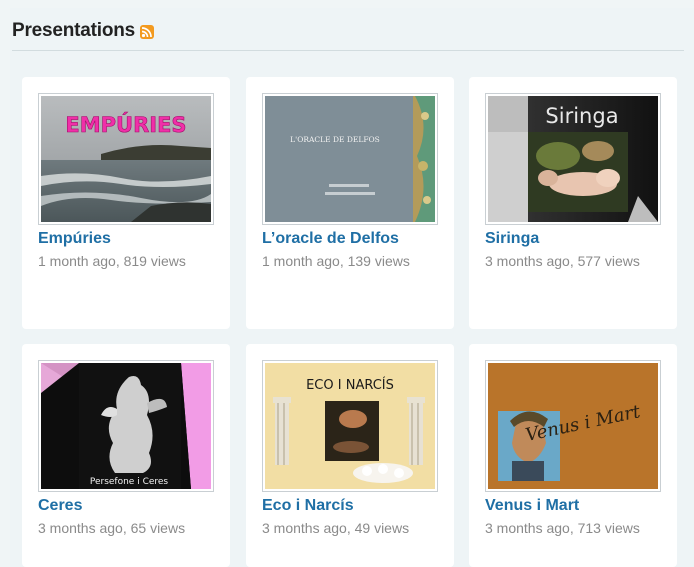 The height and width of the screenshot is (567, 694). Describe the element at coordinates (74, 30) in the screenshot. I see `section-title: Presentations` at that location.